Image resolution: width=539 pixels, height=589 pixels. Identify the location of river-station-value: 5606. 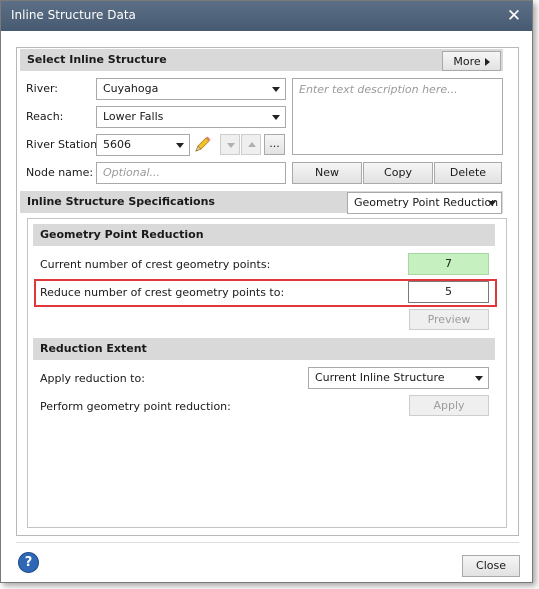
(117, 144).